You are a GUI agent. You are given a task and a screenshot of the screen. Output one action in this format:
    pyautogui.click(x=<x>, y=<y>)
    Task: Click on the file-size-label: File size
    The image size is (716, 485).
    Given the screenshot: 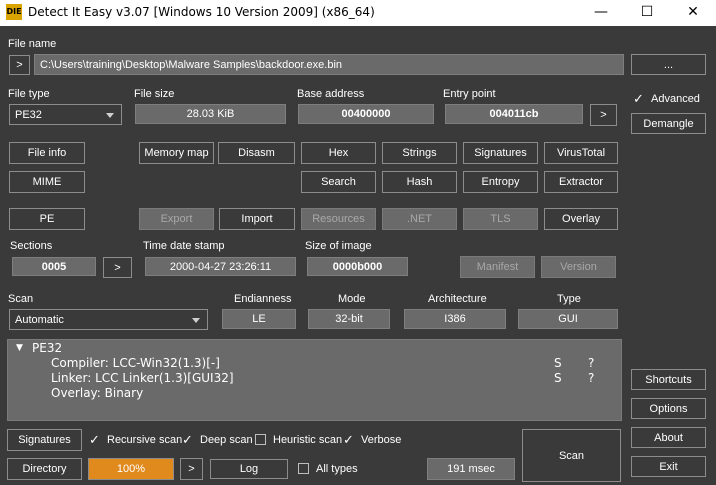 What is the action you would take?
    pyautogui.click(x=154, y=94)
    